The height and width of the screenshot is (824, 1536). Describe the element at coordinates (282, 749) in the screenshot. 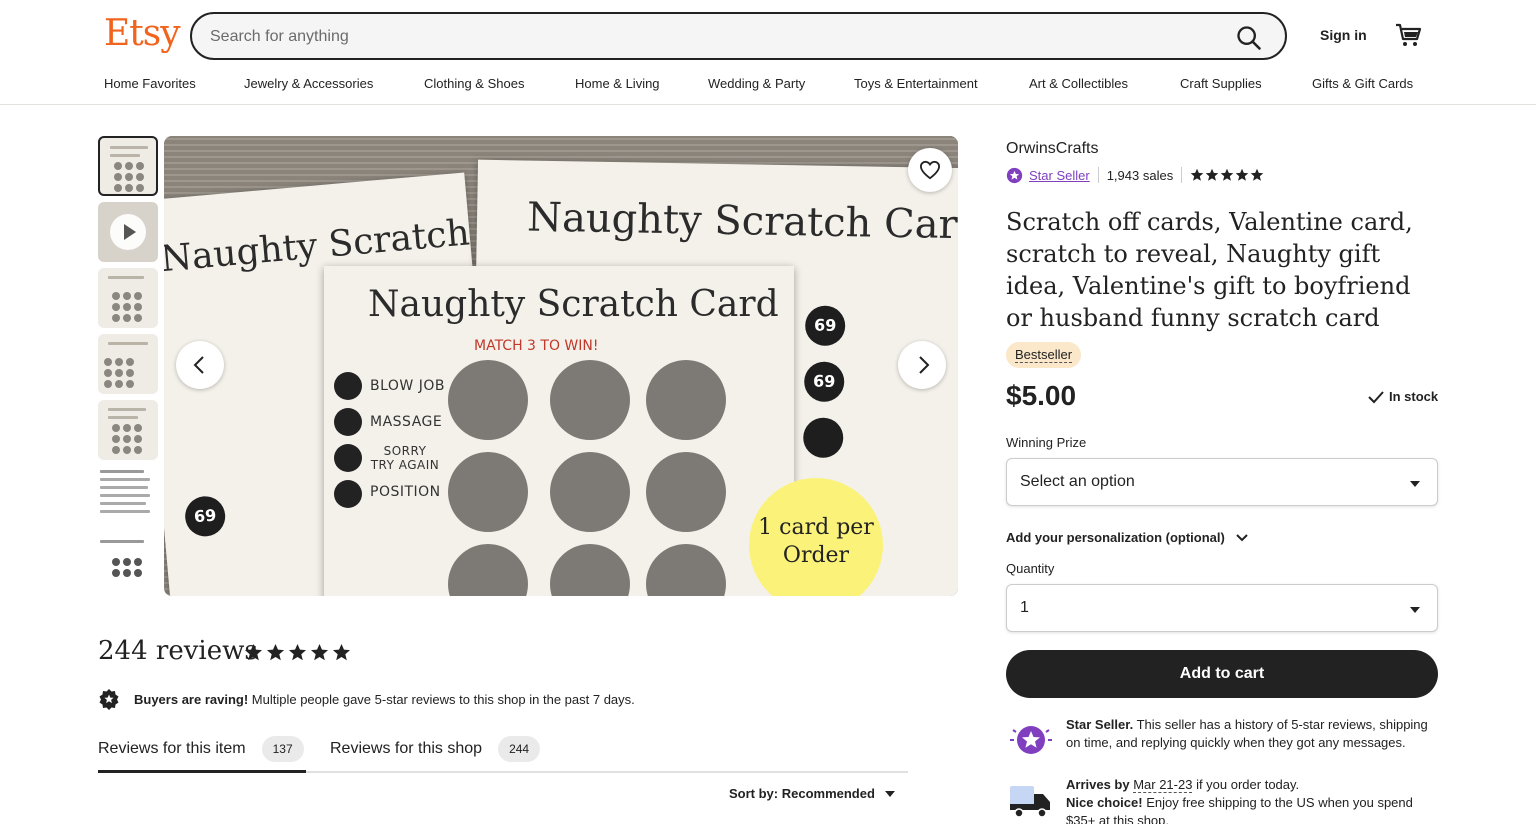

I see `tab-reviews-item-count: 137` at that location.